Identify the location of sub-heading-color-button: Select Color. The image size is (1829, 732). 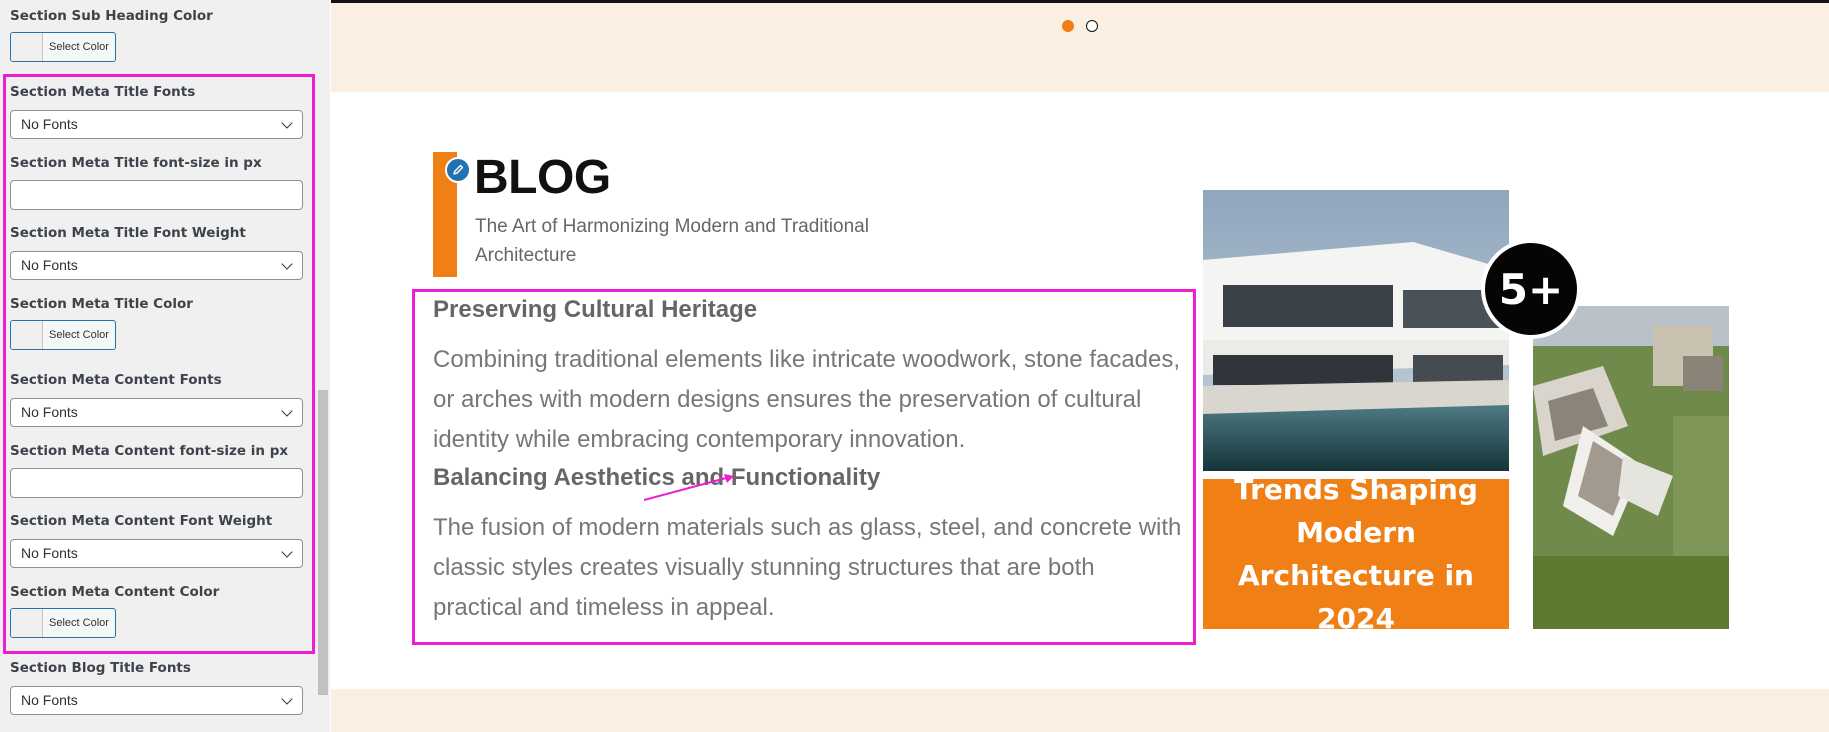
(63, 47).